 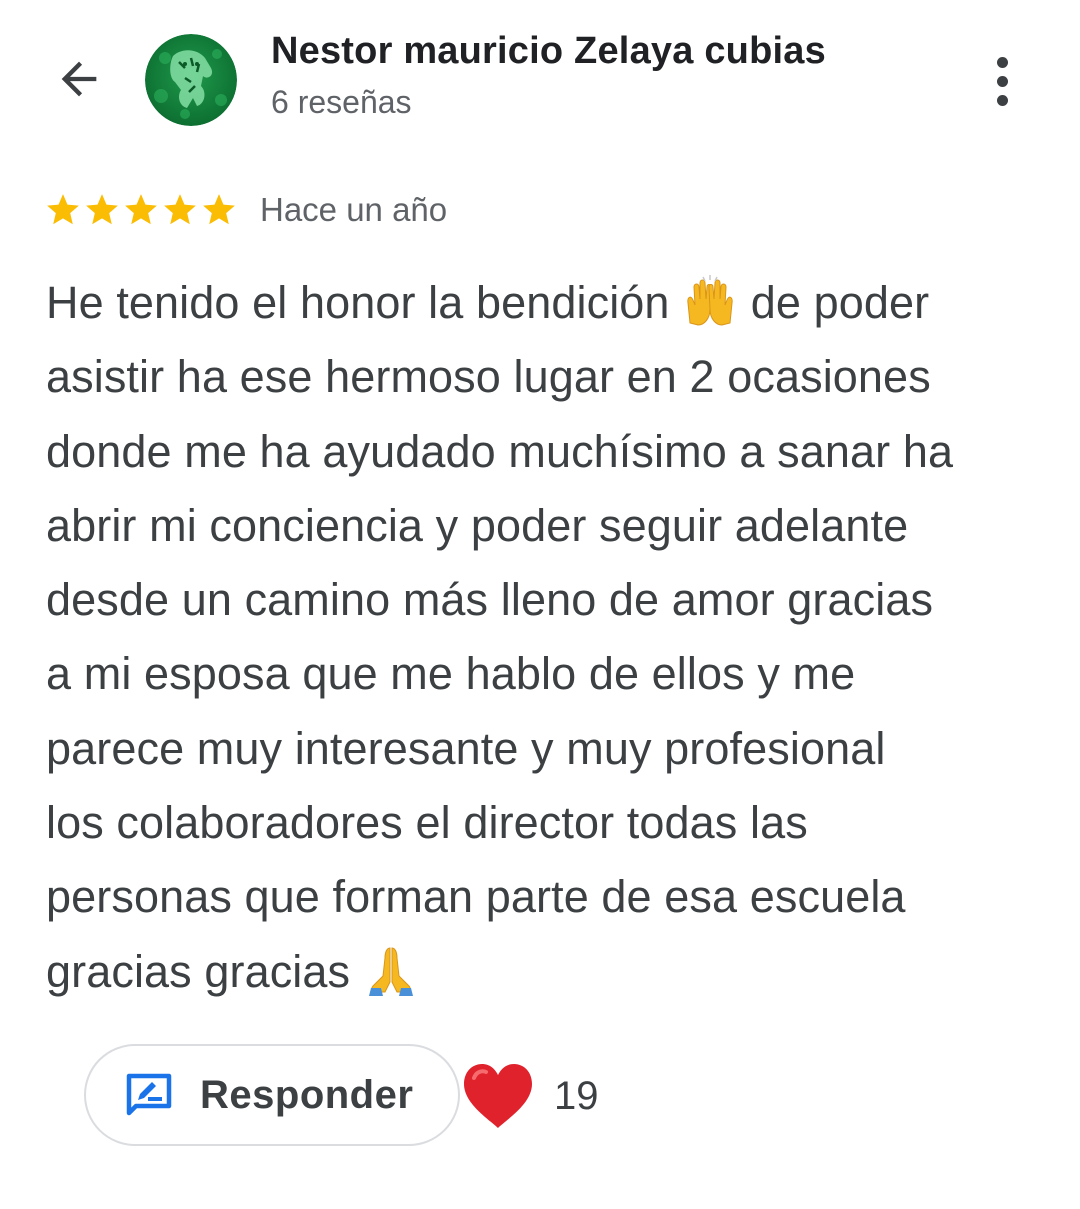 What do you see at coordinates (149, 1094) in the screenshot?
I see `rate-review-icon` at bounding box center [149, 1094].